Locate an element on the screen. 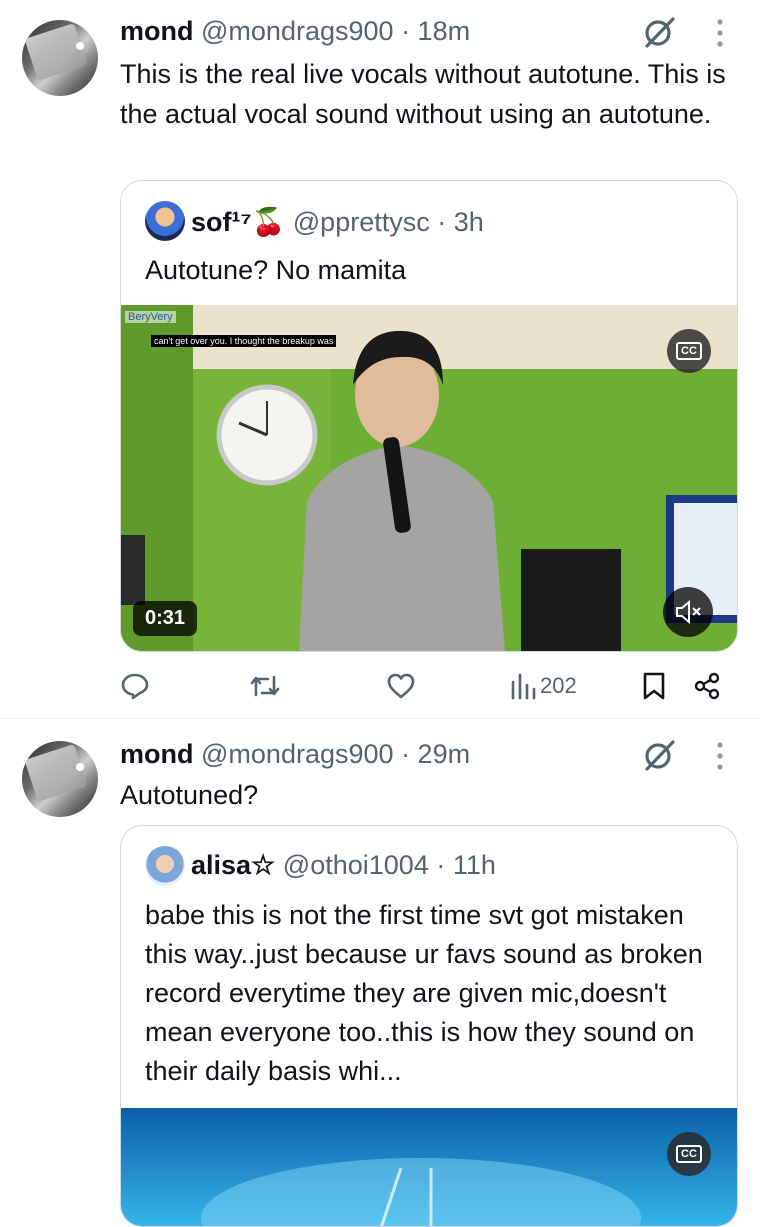 The width and height of the screenshot is (760, 1227). video-player: CC is located at coordinates (429, 1167).